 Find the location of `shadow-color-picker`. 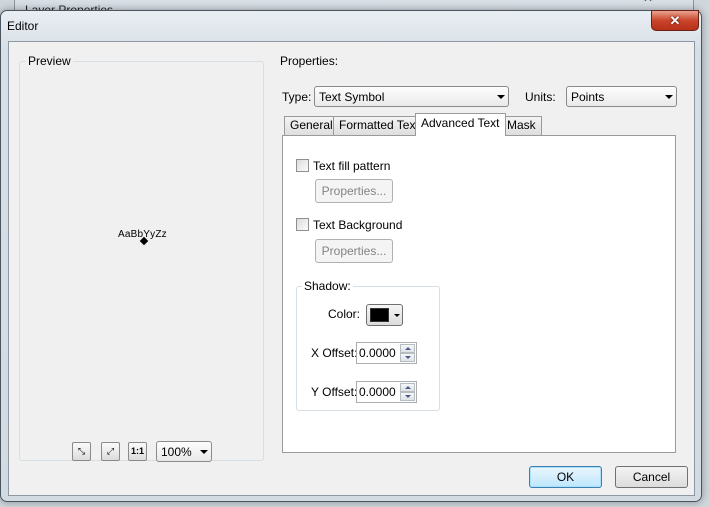

shadow-color-picker is located at coordinates (384, 315).